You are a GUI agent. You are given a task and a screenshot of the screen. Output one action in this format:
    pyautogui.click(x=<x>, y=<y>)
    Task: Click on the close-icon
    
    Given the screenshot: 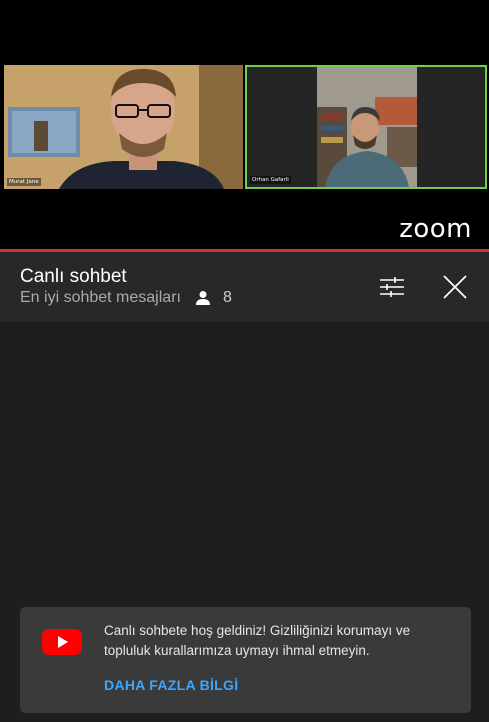 What is the action you would take?
    pyautogui.click(x=455, y=287)
    